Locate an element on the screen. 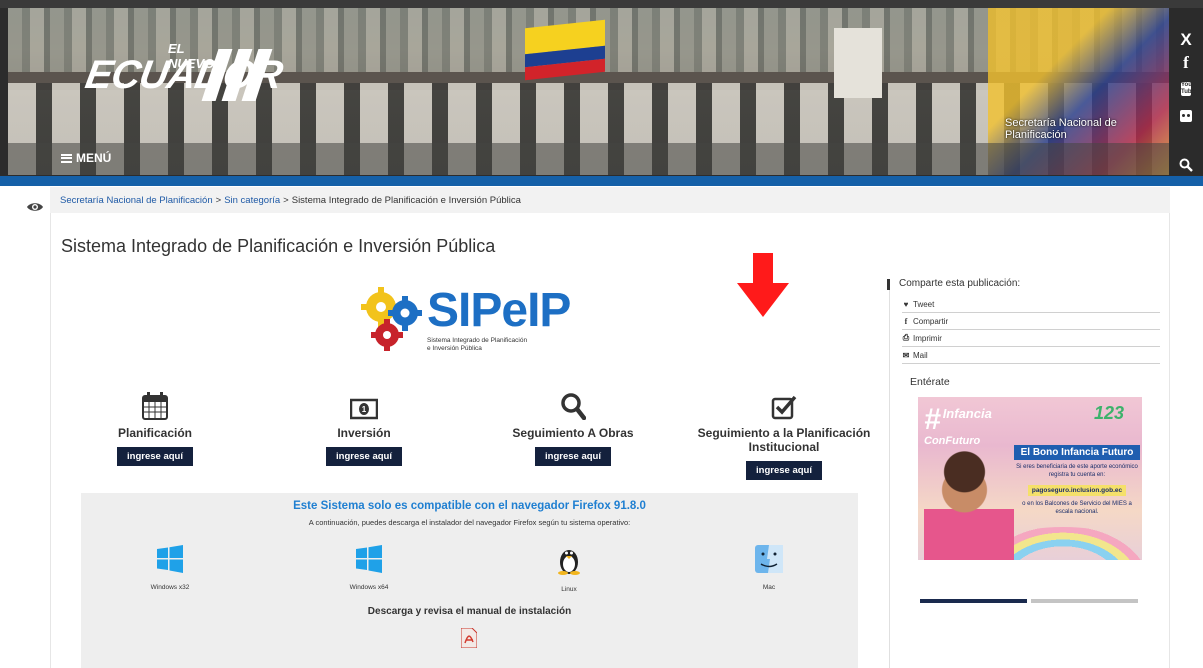 The width and height of the screenshot is (1203, 668). header-top-border is located at coordinates (601, 4).